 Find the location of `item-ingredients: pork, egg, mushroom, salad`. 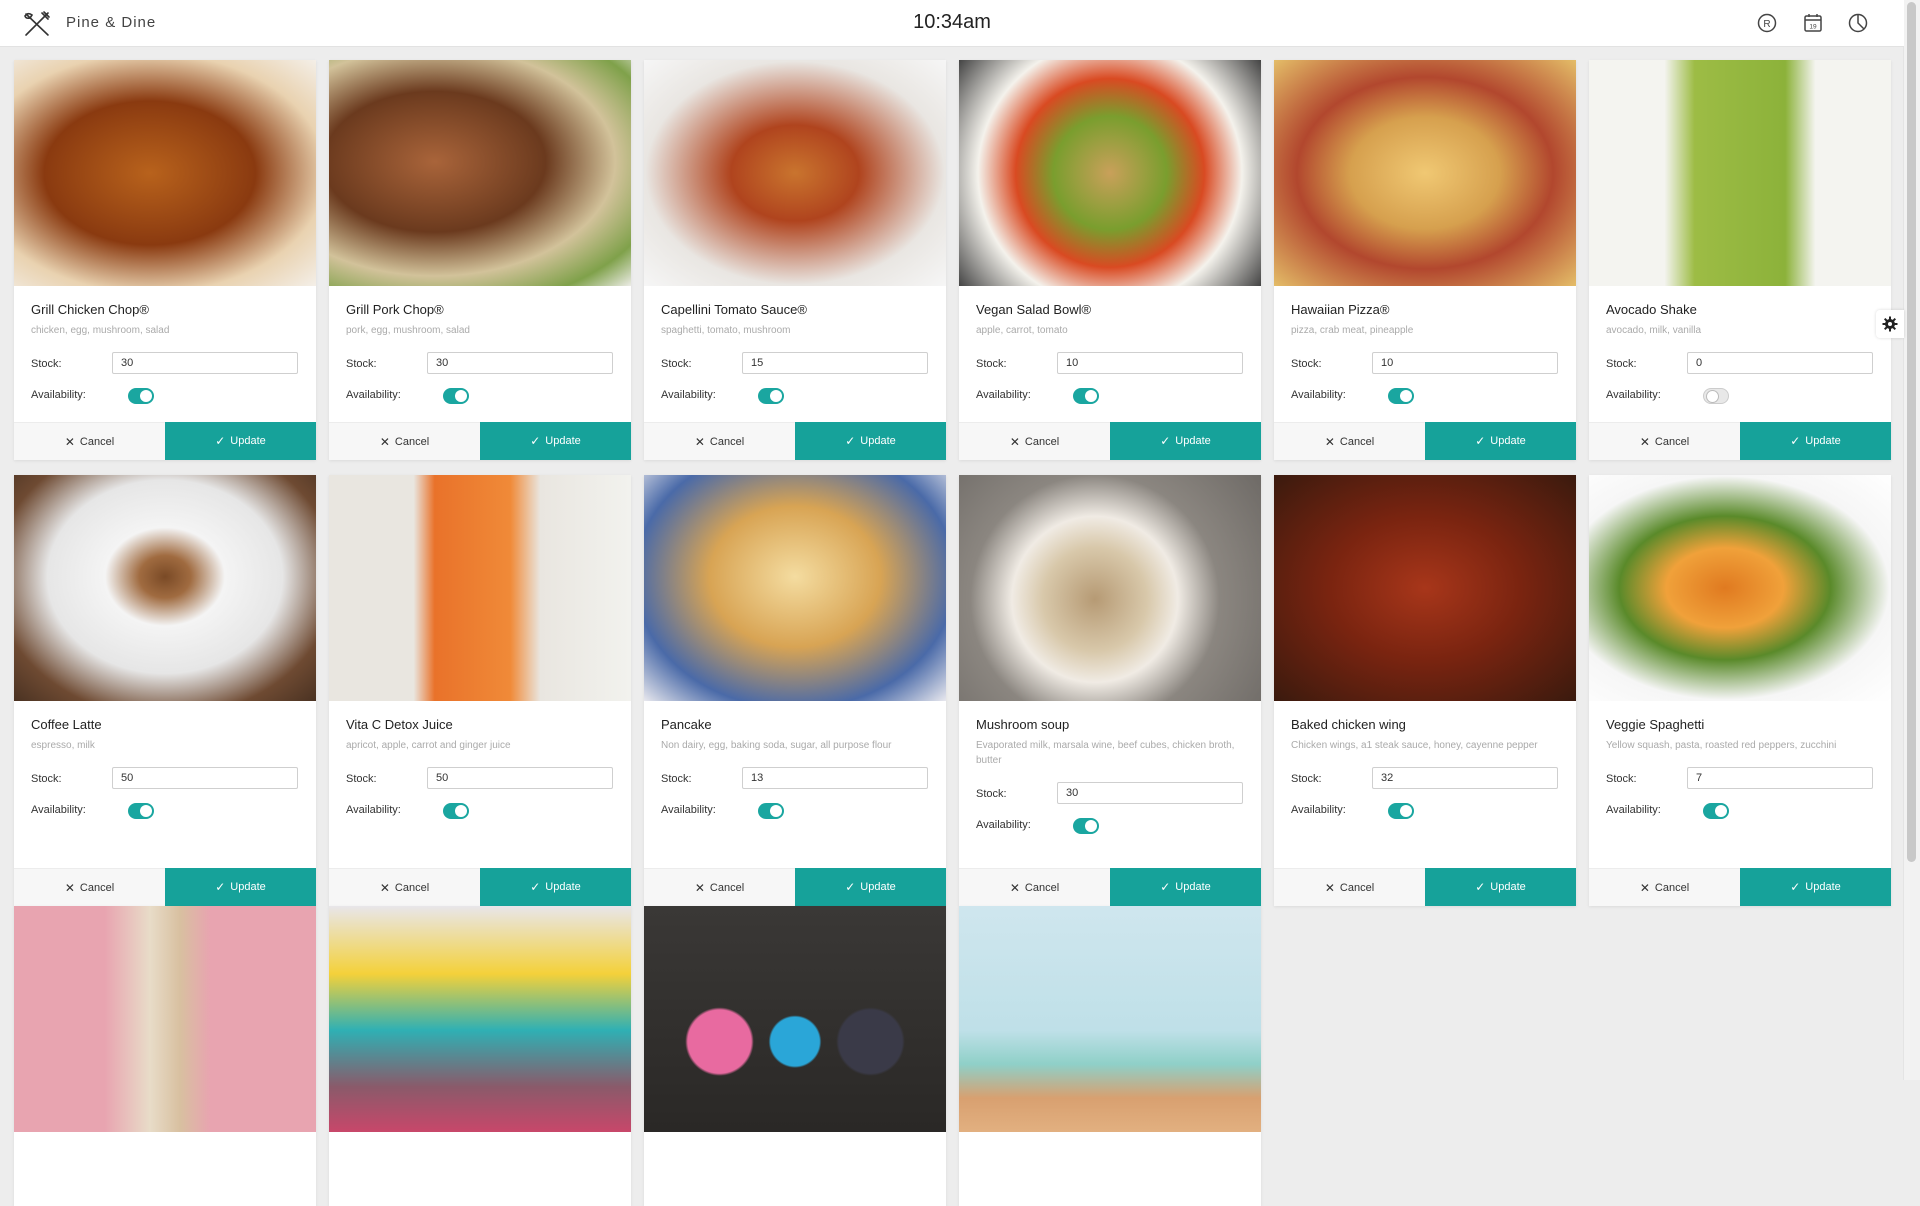

item-ingredients: pork, egg, mushroom, salad is located at coordinates (408, 330).